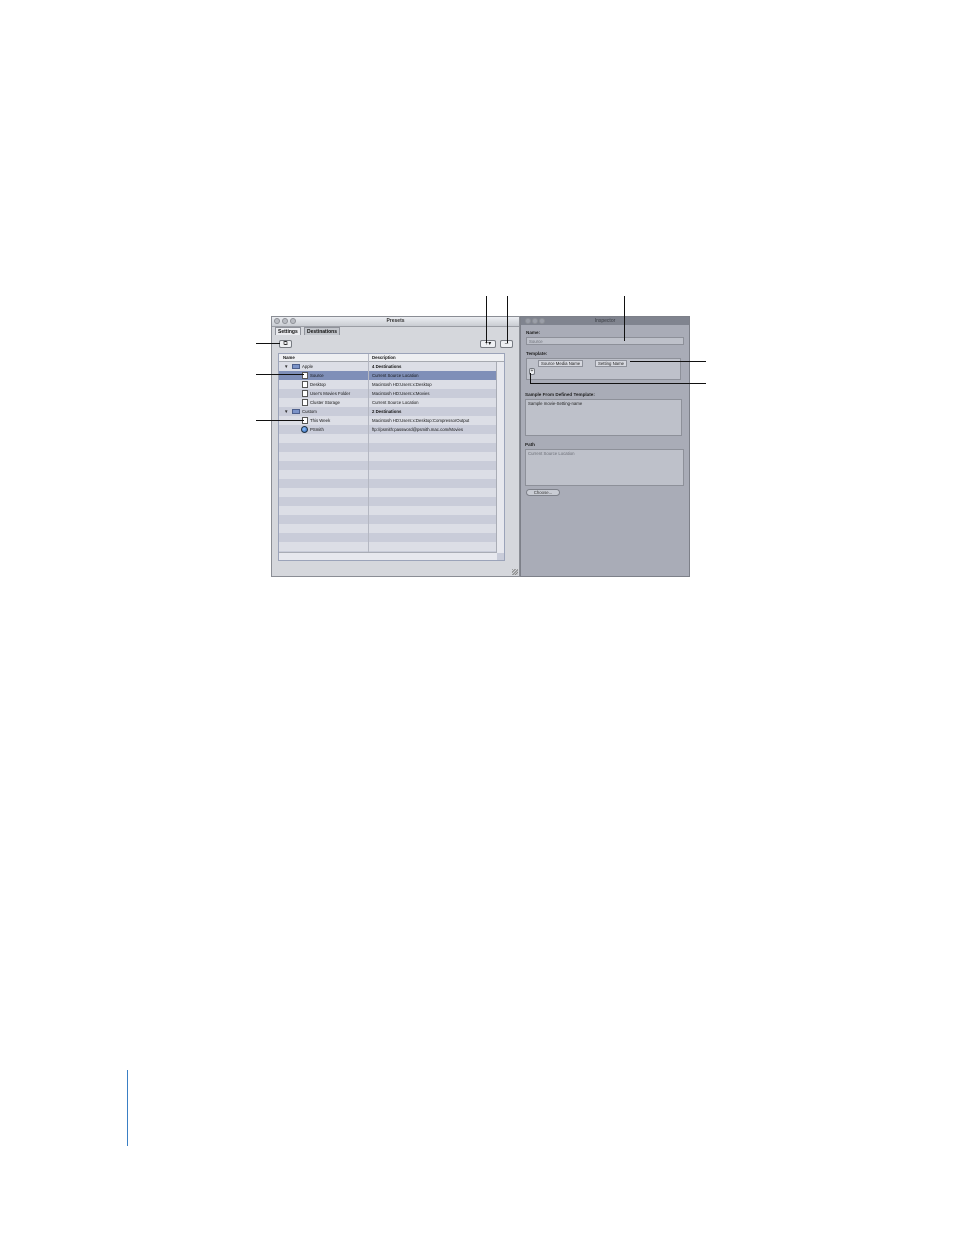 This screenshot has width=954, height=1235. Describe the element at coordinates (368, 457) in the screenshot. I see `column-divider` at that location.